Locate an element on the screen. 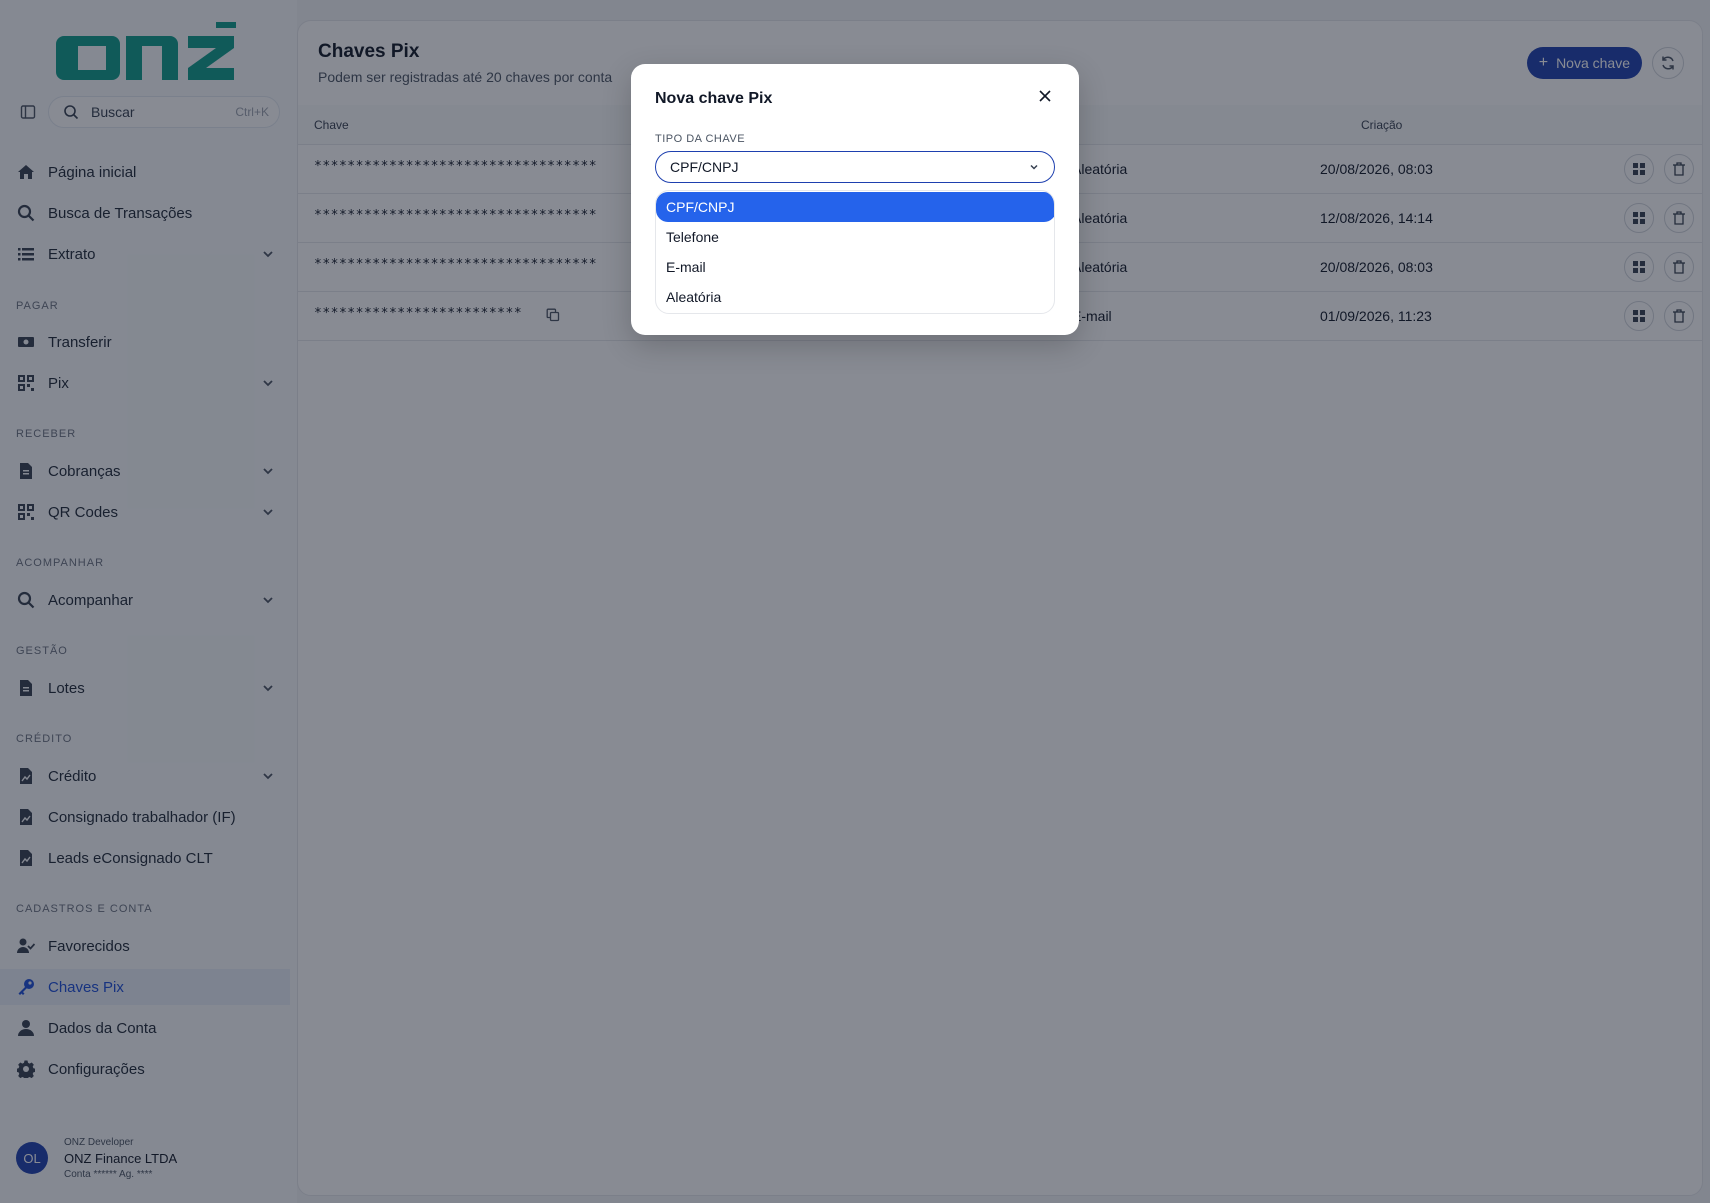  key-type-options: CPF/CNPJ Telefone E-mail Aleatória is located at coordinates (855, 252).